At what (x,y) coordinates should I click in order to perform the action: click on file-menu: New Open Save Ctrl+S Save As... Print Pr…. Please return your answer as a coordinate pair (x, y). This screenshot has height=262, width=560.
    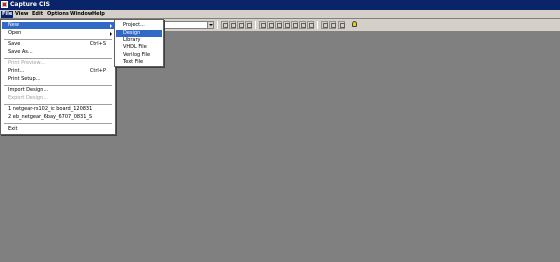
    Looking at the image, I should click on (58, 77).